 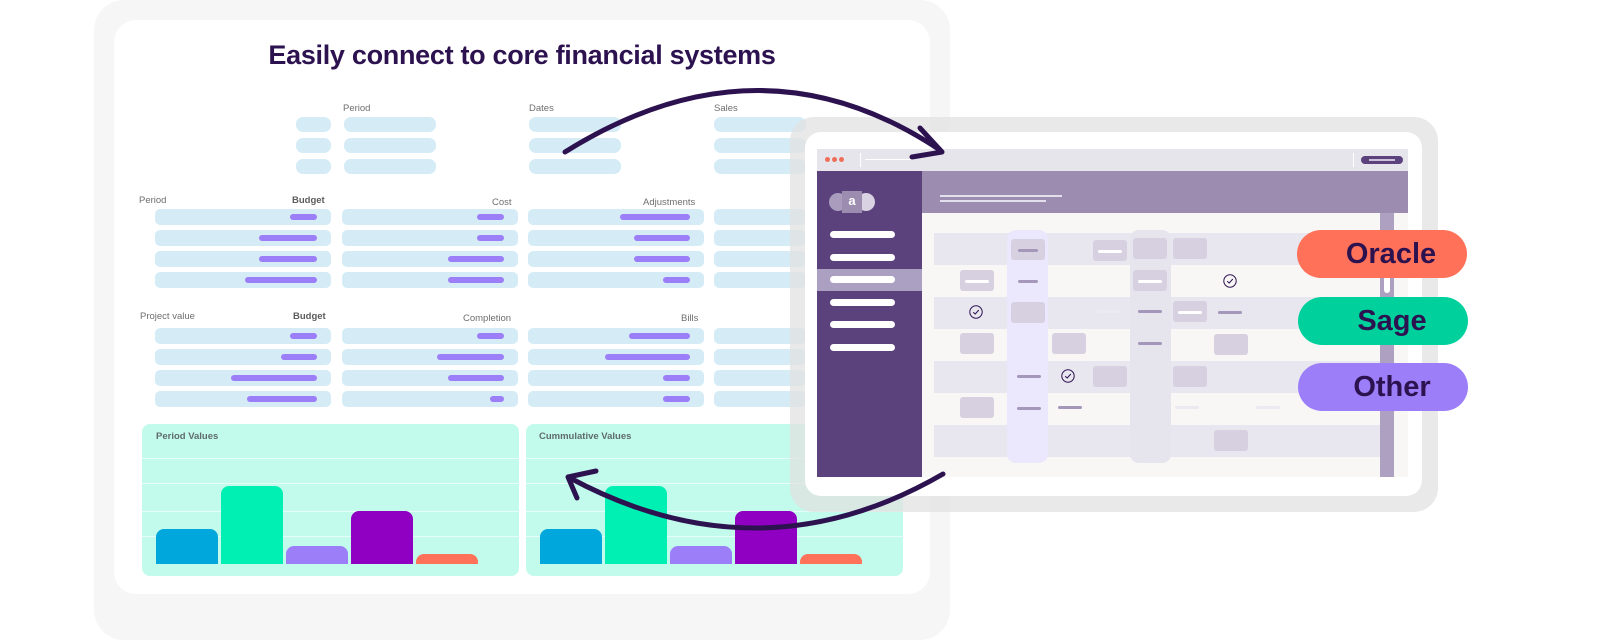 What do you see at coordinates (1382, 254) in the screenshot?
I see `integration-oracle: Oracle` at bounding box center [1382, 254].